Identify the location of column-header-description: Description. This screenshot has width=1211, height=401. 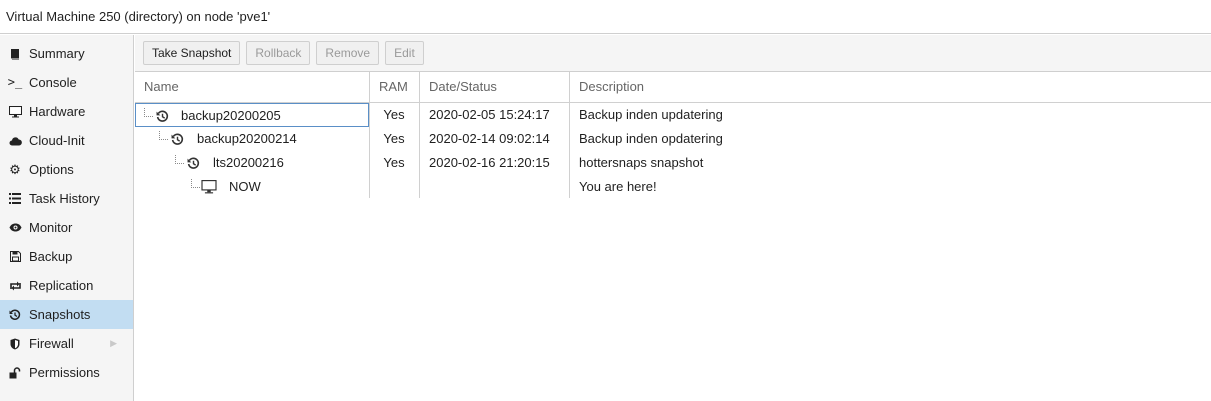
(890, 87).